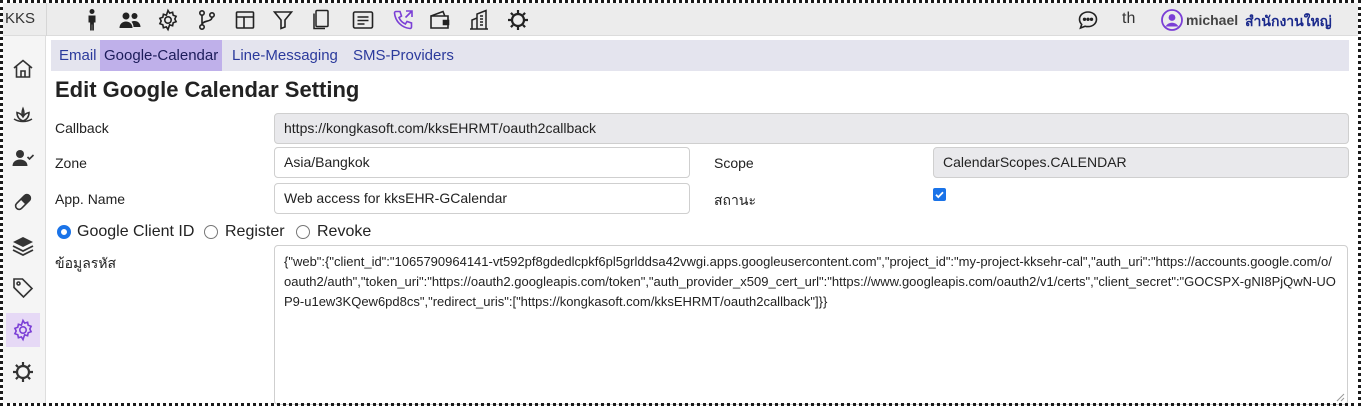 This screenshot has height=406, width=1361. What do you see at coordinates (23, 372) in the screenshot?
I see `gear-outline-icon` at bounding box center [23, 372].